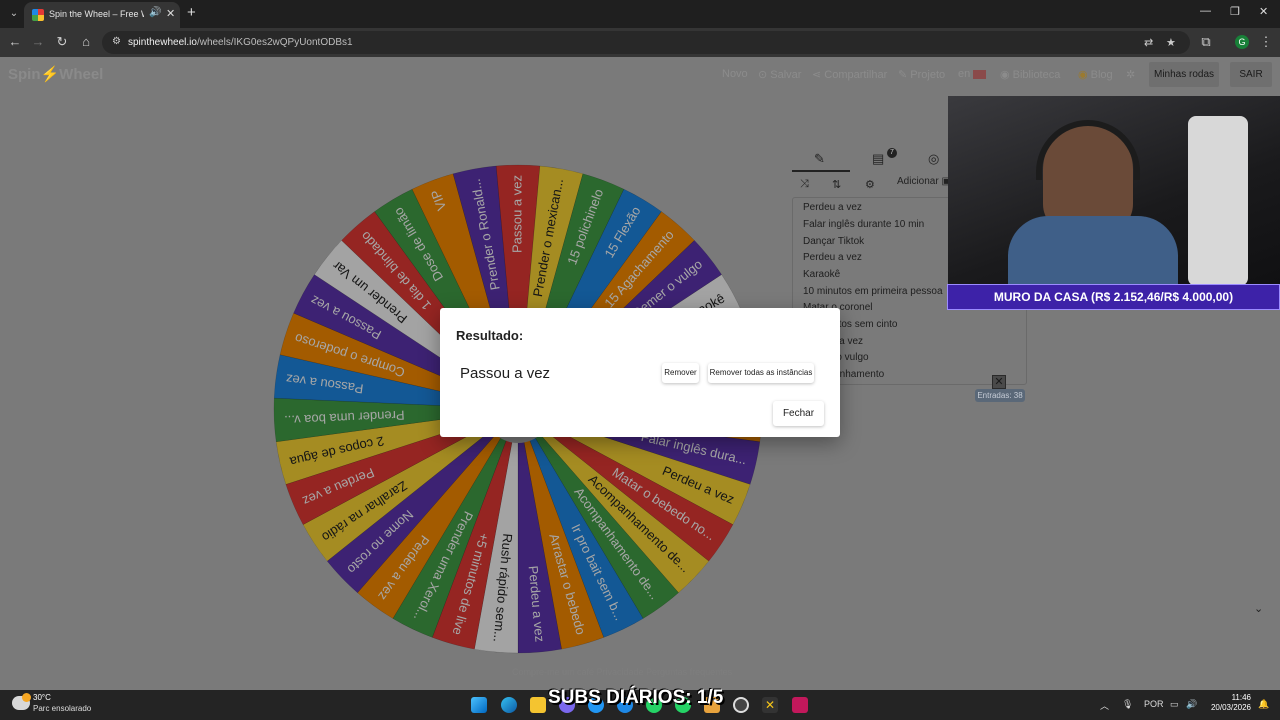 The image size is (1280, 720). Describe the element at coordinates (1251, 74) in the screenshot. I see `logout-button: SAIR` at that location.